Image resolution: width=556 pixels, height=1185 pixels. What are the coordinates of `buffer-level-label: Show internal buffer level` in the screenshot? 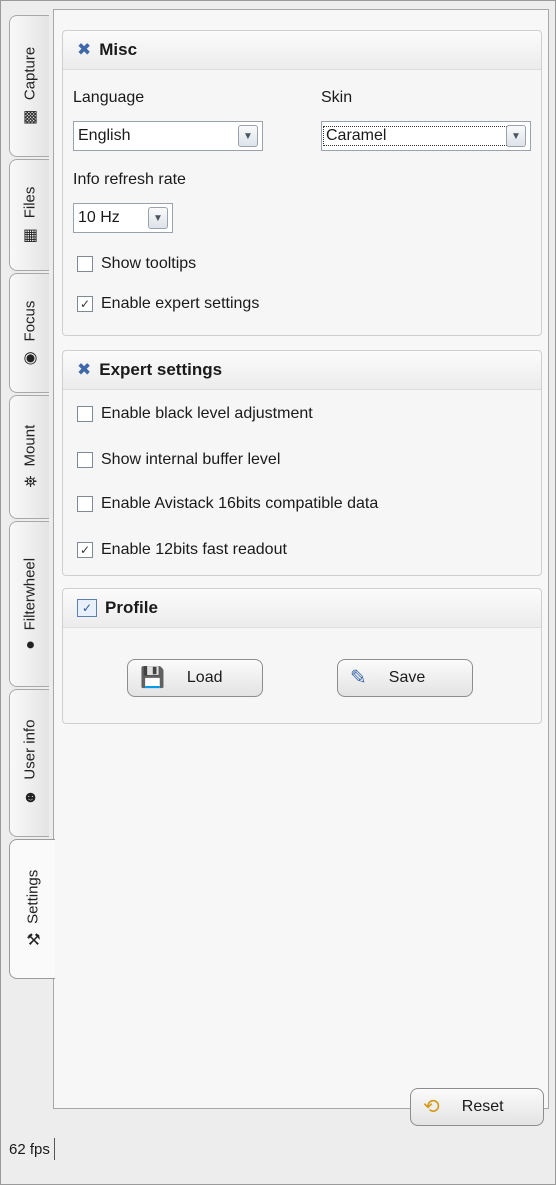 It's located at (191, 459).